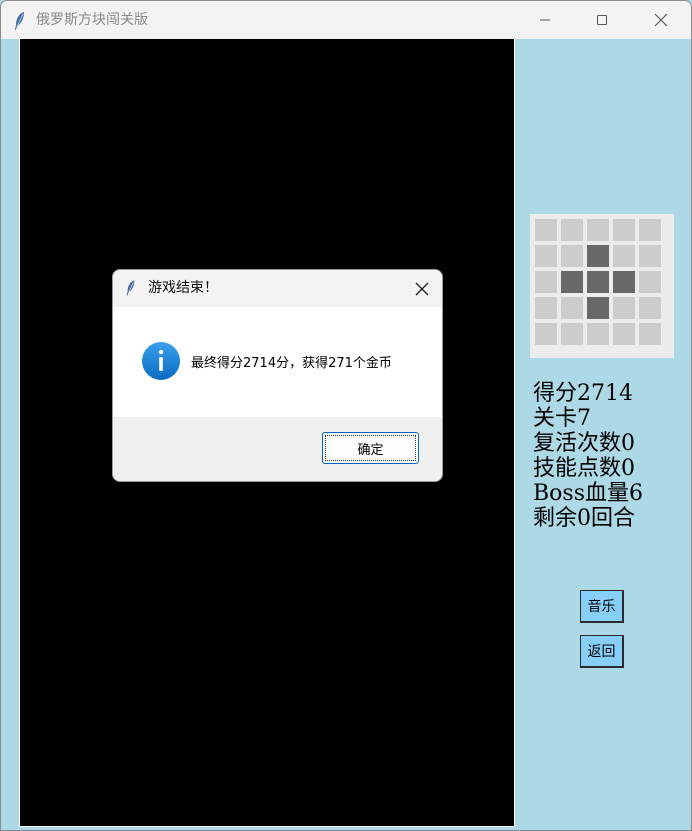 Image resolution: width=692 pixels, height=831 pixels. I want to click on boss-hp-label: Boss血量6, so click(588, 493).